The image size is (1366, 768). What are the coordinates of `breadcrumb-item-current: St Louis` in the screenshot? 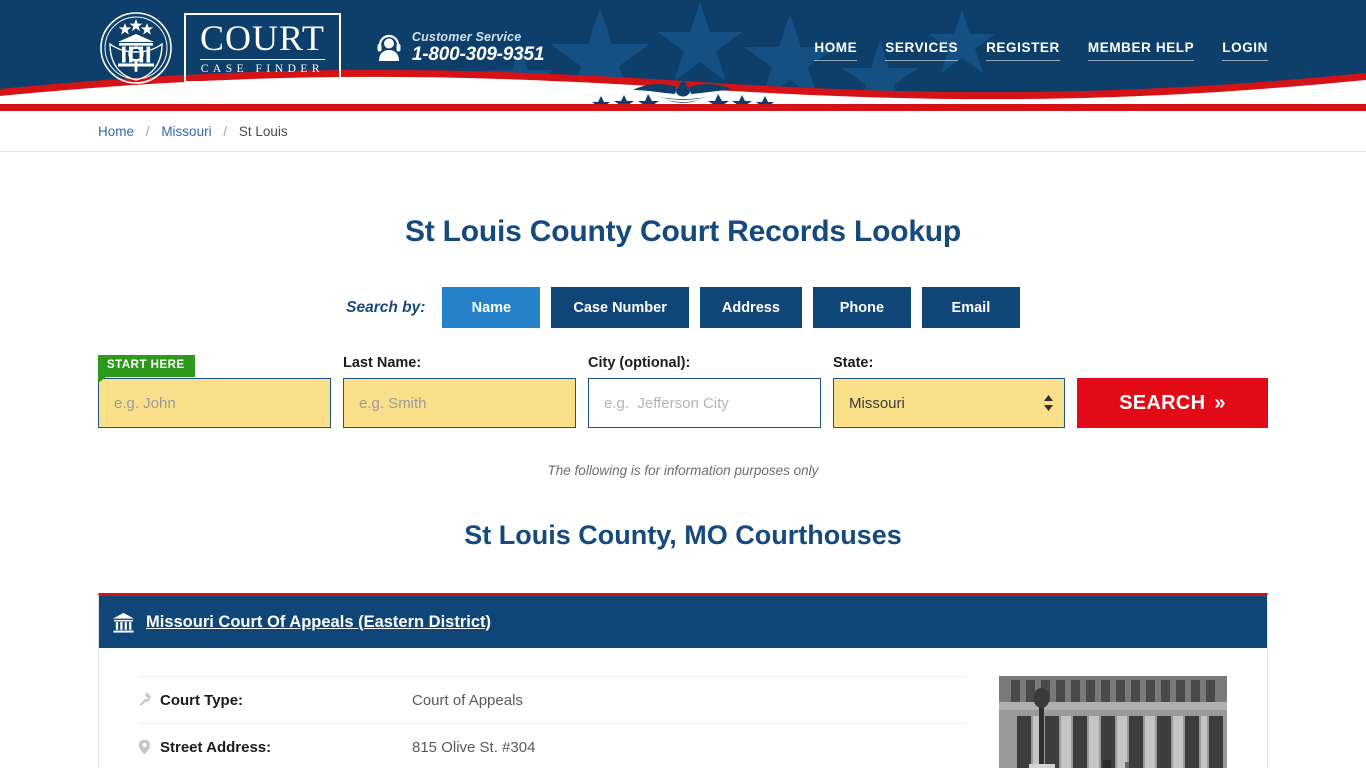 It's located at (263, 131).